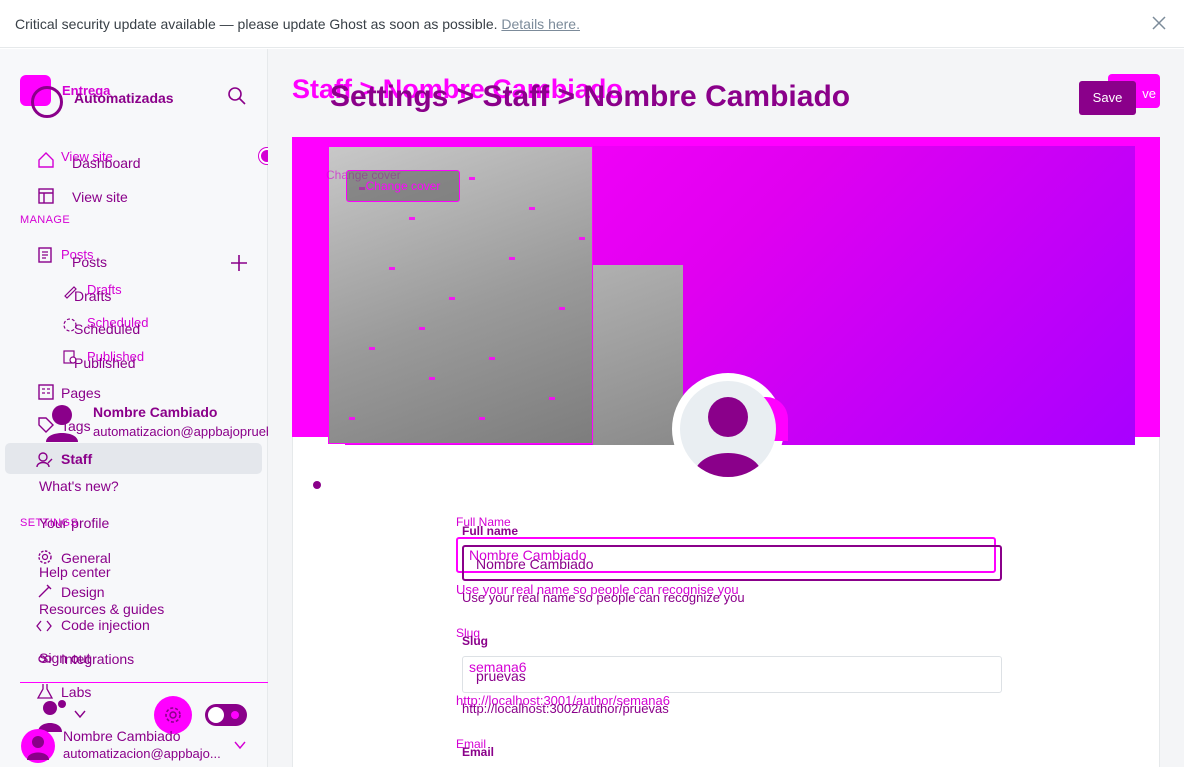 This screenshot has height=767, width=1184. I want to click on breadcrumb: Settings > Staff > Nombre Cambiado, so click(590, 97).